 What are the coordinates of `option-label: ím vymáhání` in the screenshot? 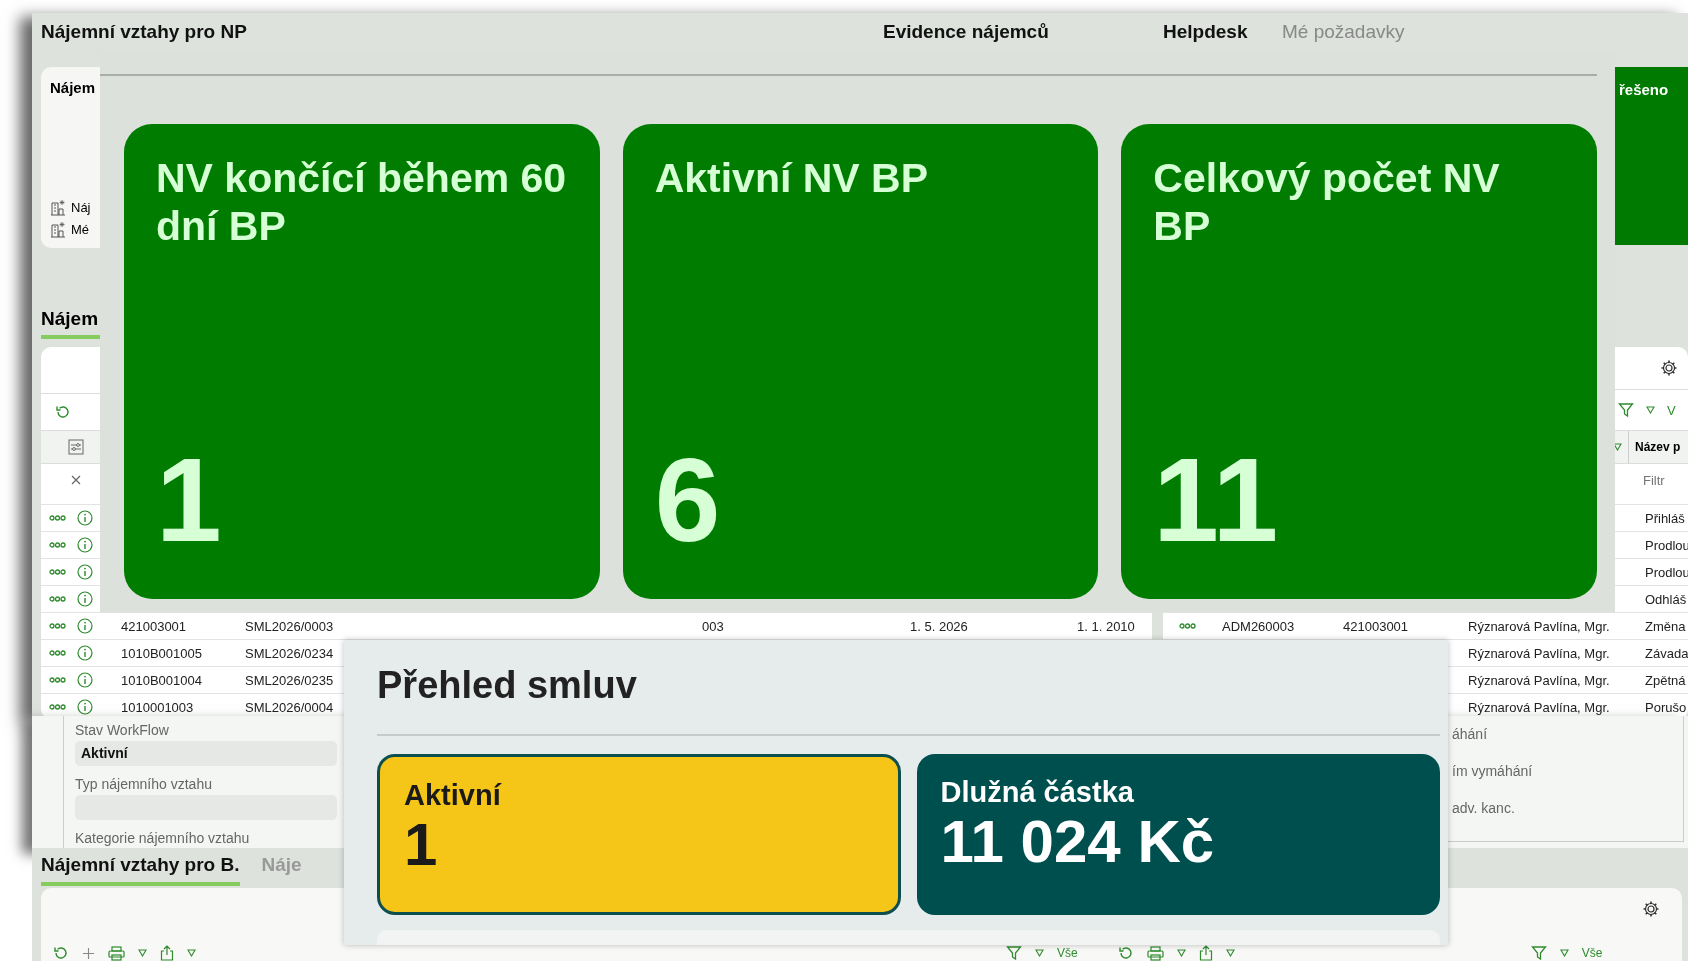 It's located at (1567, 781).